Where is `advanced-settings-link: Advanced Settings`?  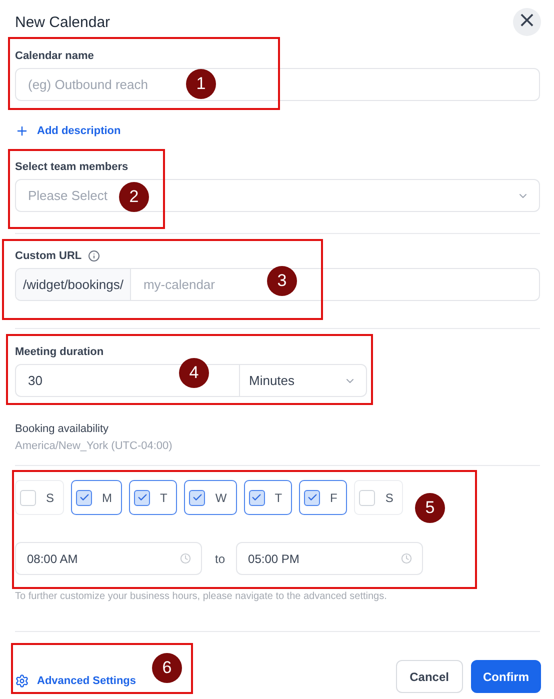 advanced-settings-link: Advanced Settings is located at coordinates (75, 681).